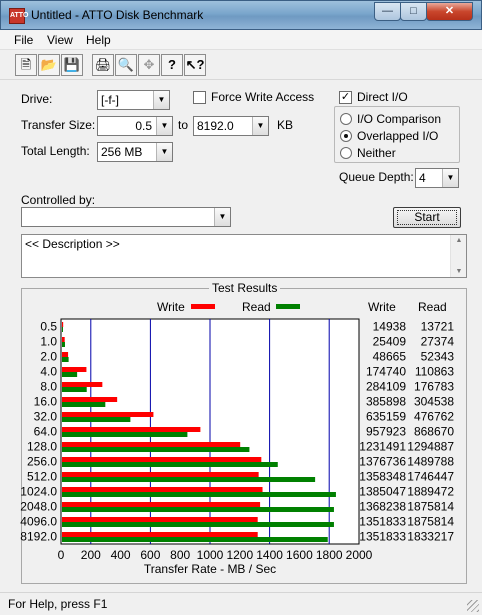  I want to click on total-length-label: Total Length:, so click(55, 151).